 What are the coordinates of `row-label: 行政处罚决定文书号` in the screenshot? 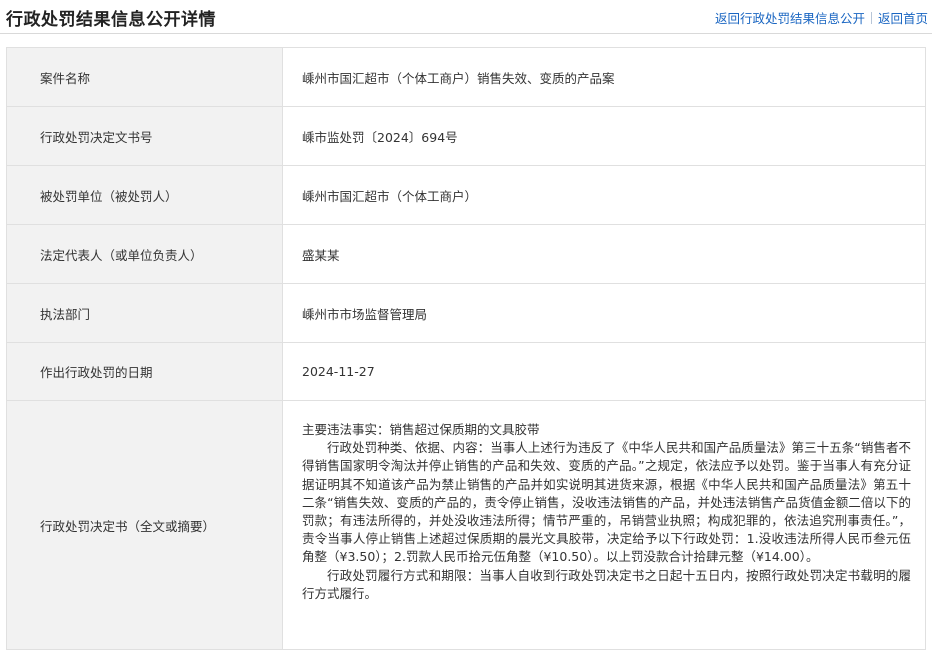 It's located at (144, 136).